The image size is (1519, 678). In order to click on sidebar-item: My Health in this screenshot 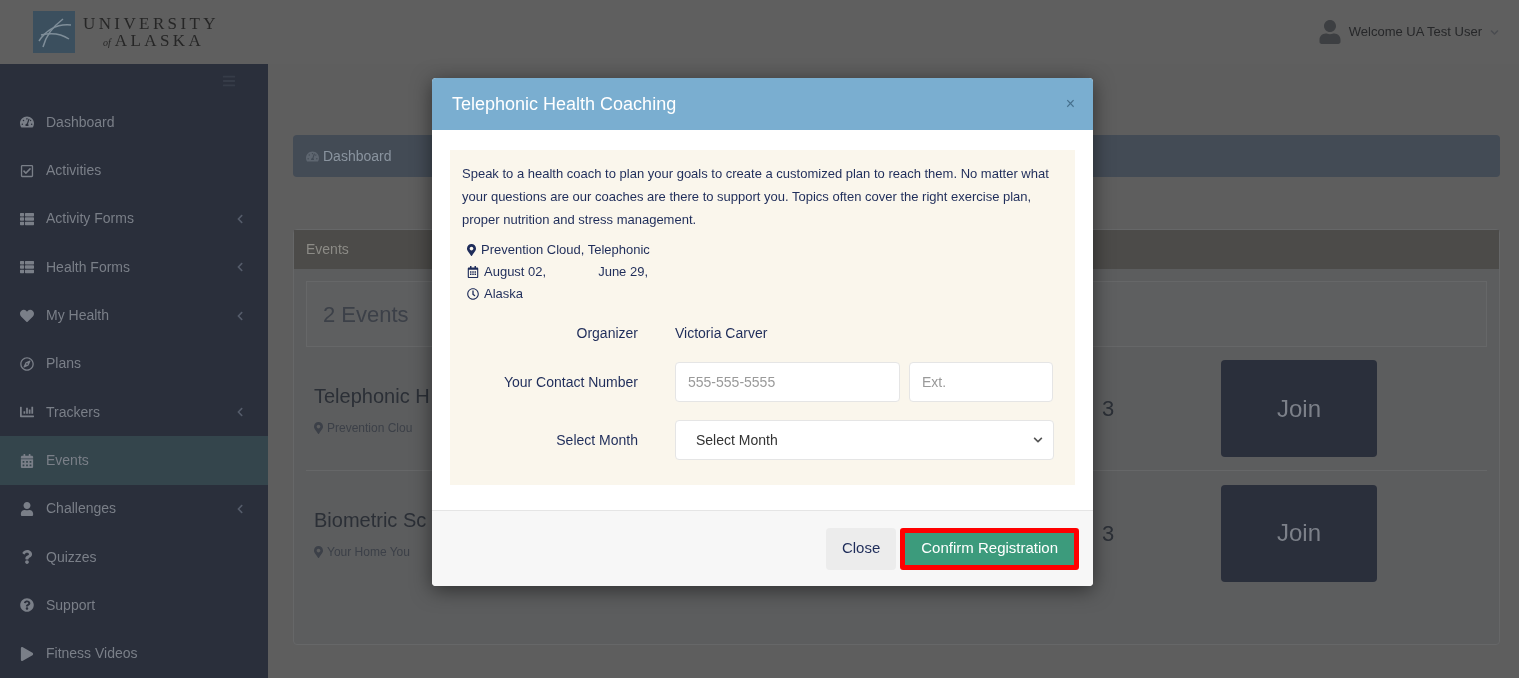, I will do `click(134, 315)`.